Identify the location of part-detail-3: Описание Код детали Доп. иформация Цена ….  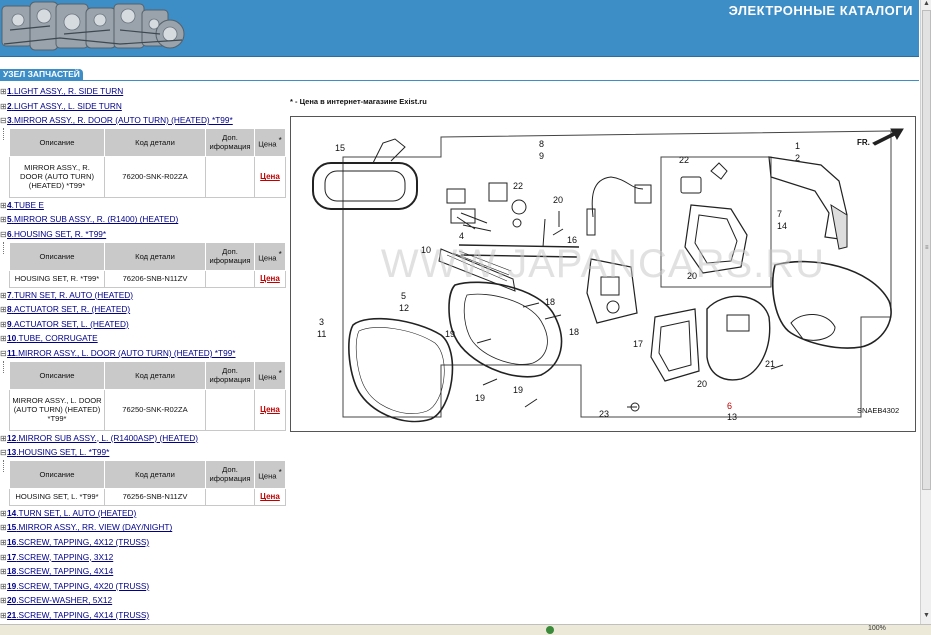
(145, 162).